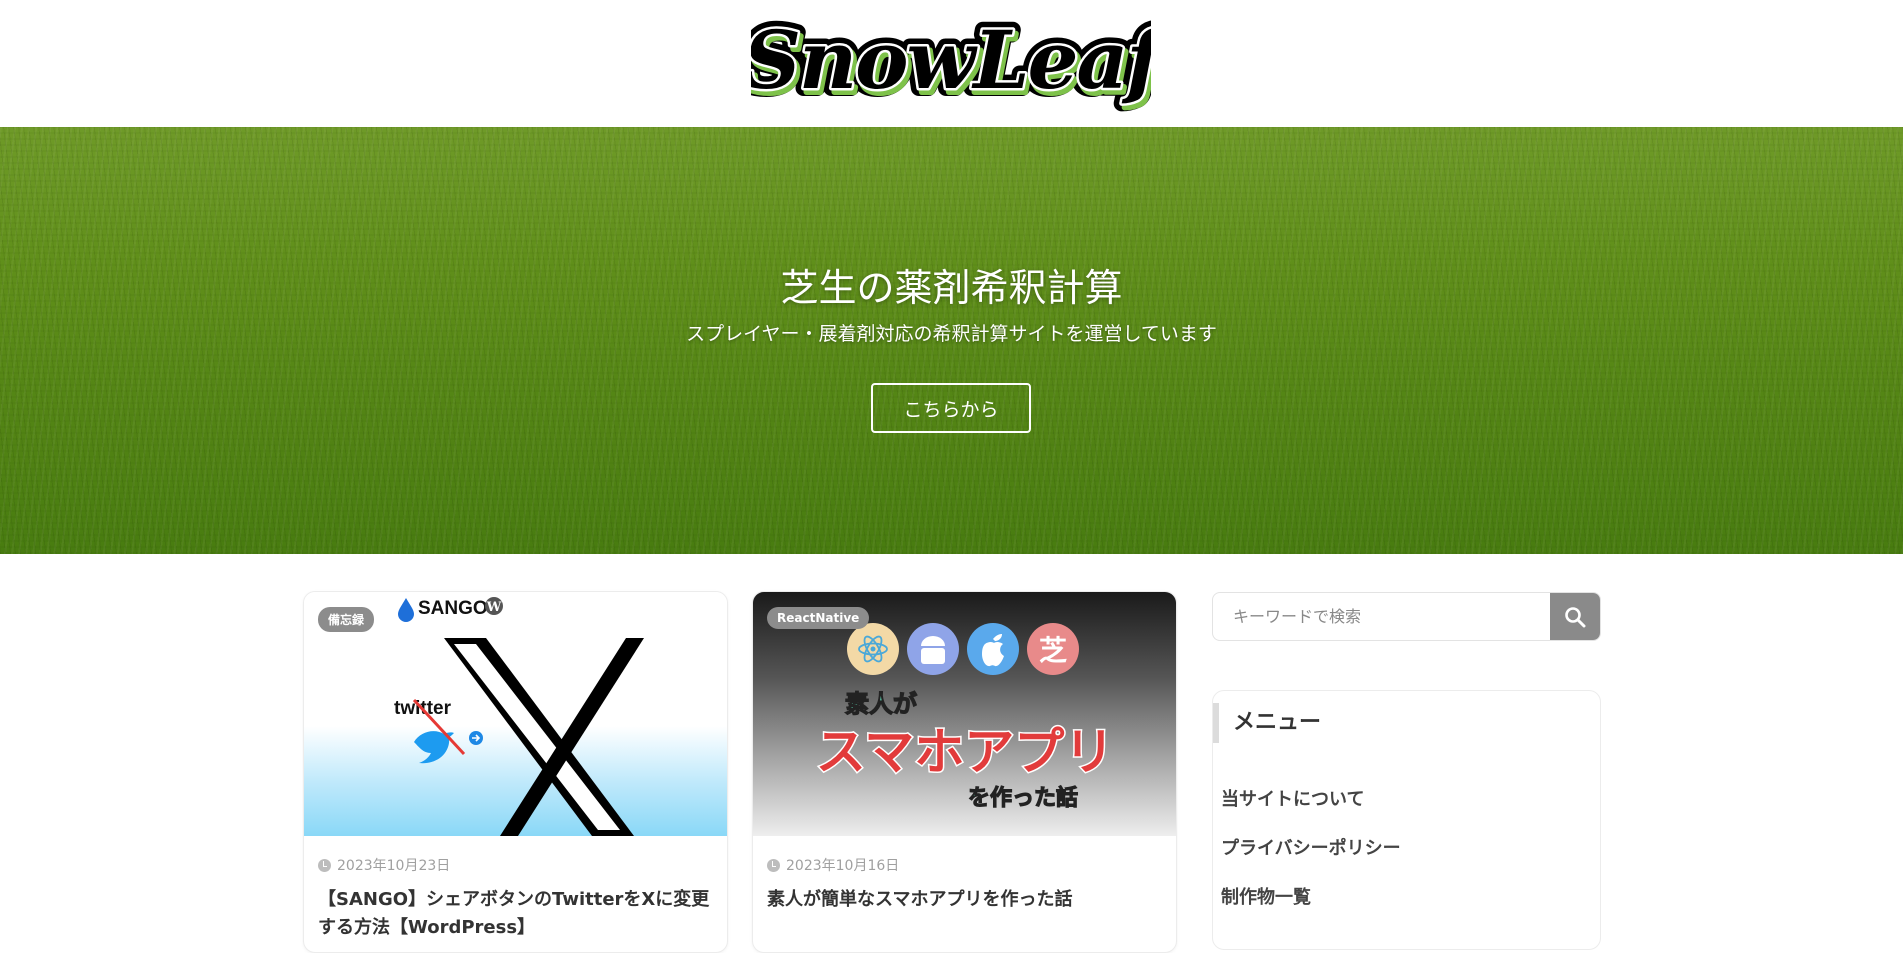 The image size is (1903, 953). What do you see at coordinates (1382, 616) in the screenshot?
I see `search-input` at bounding box center [1382, 616].